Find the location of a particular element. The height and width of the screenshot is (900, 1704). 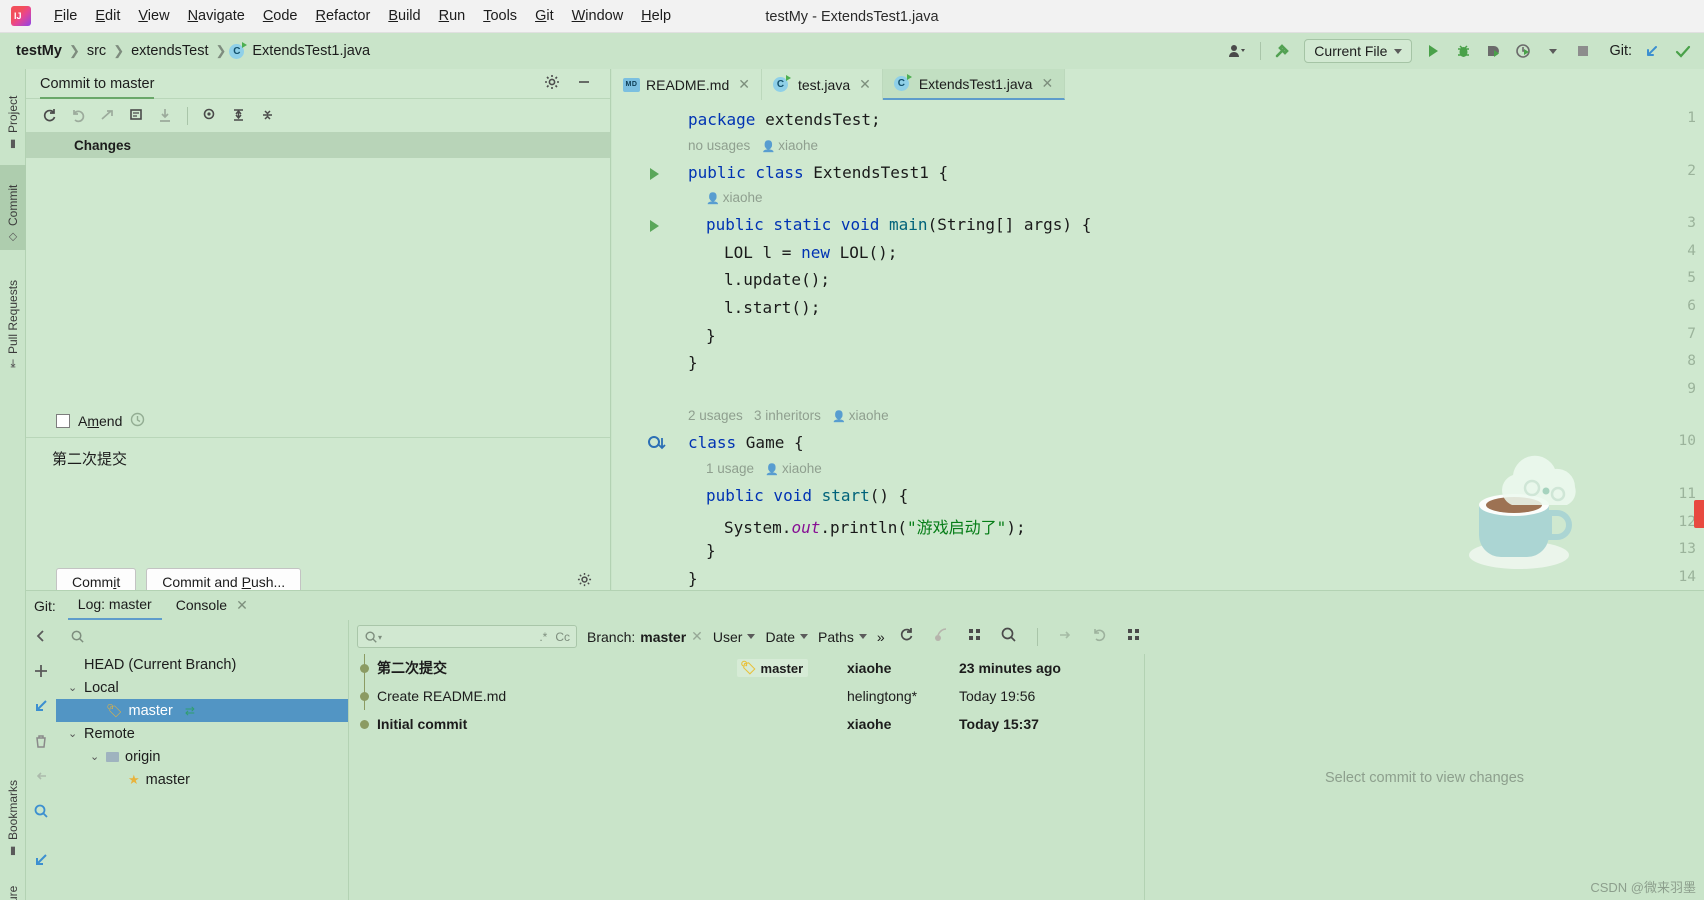

code-line: System.out.println("游戏启动了"); is located at coordinates (875, 526).